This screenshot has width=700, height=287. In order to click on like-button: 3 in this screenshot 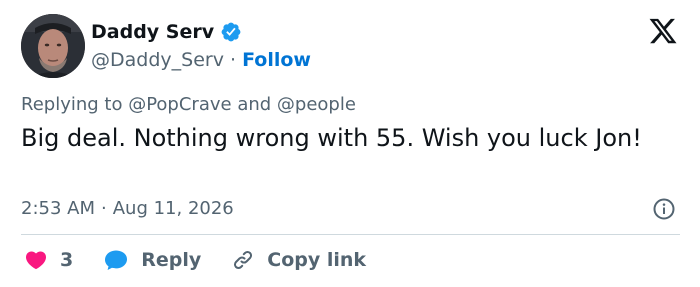, I will do `click(48, 260)`.